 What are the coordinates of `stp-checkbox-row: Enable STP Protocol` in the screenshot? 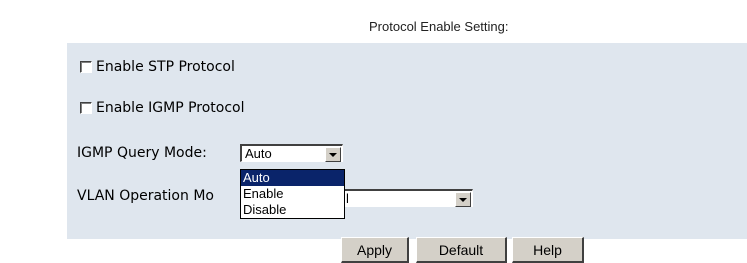 It's located at (157, 67).